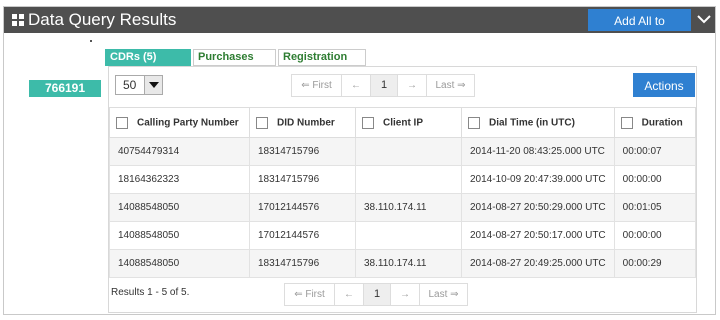  Describe the element at coordinates (179, 179) in the screenshot. I see `table-cell: 18164362323` at that location.